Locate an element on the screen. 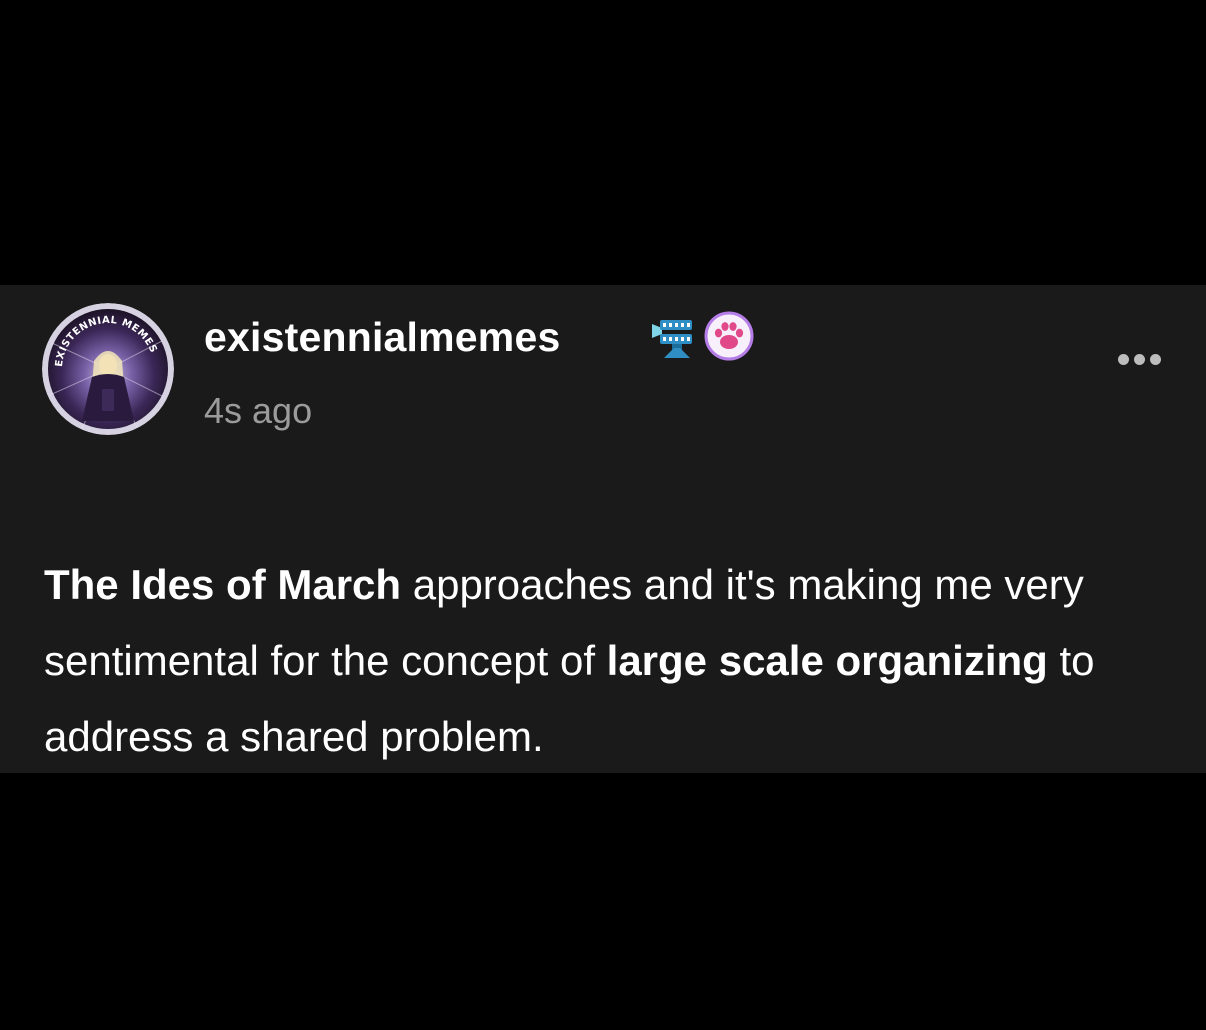 This screenshot has height=1030, width=1206. film-camera-badge-icon is located at coordinates (674, 338).